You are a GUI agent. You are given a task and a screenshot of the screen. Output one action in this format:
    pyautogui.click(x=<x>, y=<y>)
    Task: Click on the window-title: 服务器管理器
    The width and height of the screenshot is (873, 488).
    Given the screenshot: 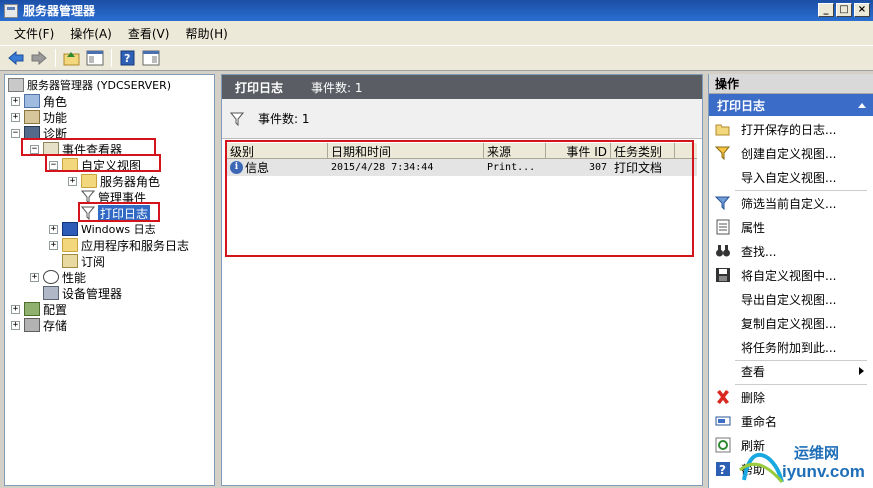 What is the action you would take?
    pyautogui.click(x=59, y=11)
    